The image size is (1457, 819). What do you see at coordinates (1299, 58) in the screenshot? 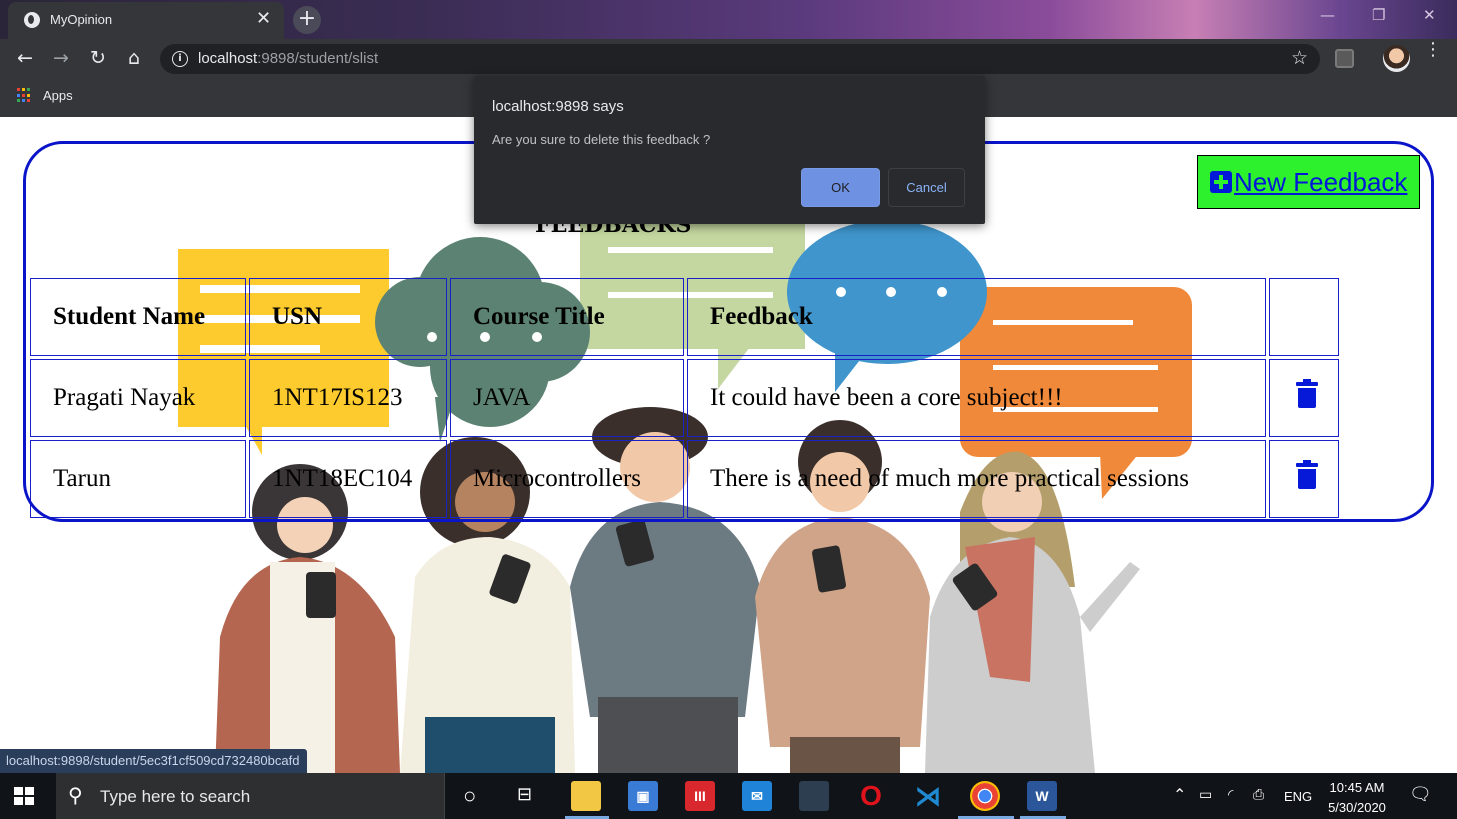
I see `bookmark-star-icon: ☆` at bounding box center [1299, 58].